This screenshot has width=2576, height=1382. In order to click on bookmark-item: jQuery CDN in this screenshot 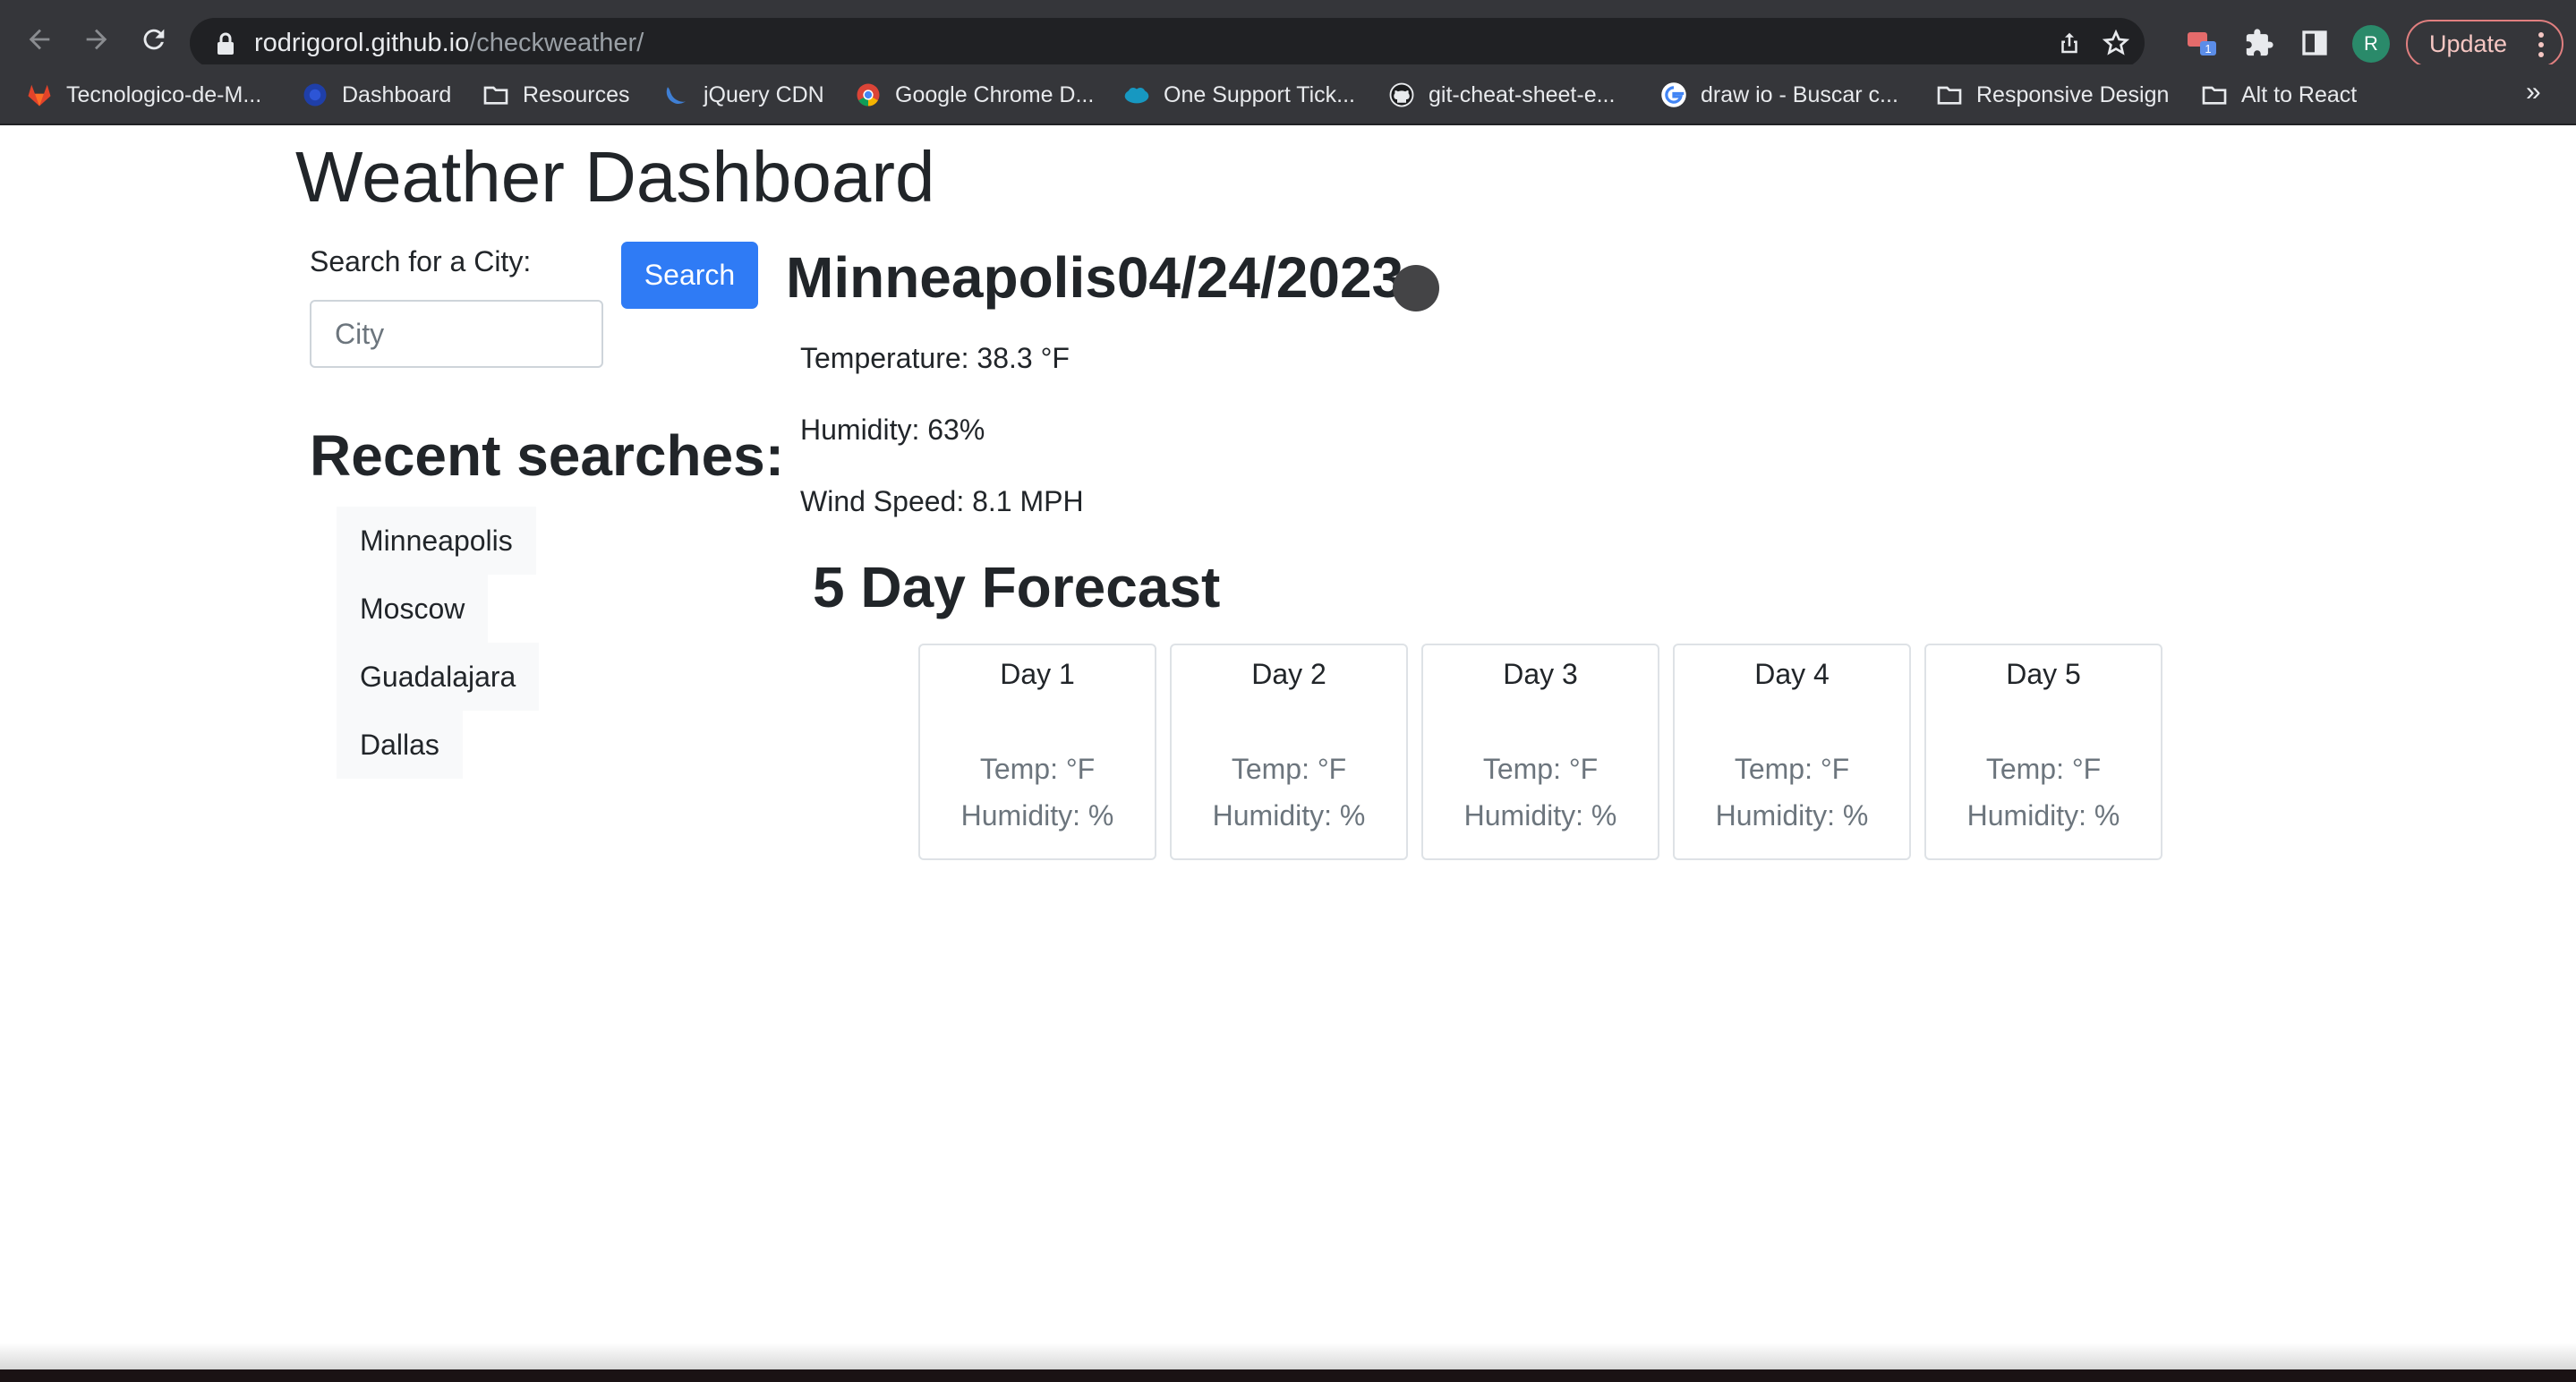, I will do `click(743, 95)`.